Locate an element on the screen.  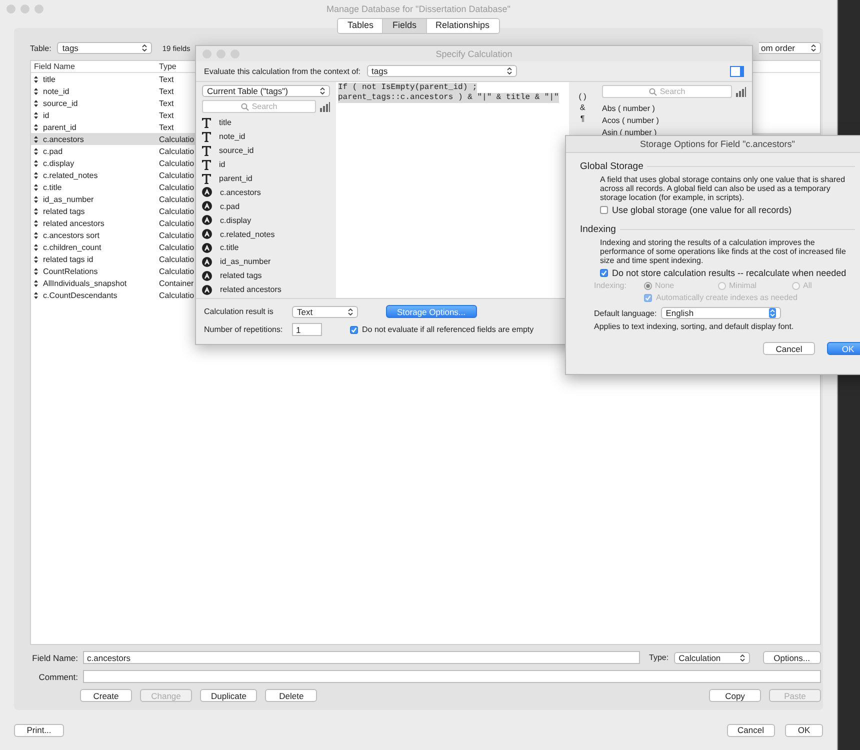
checkbox-label: Do not evaluate if all referenced fields are empty is located at coordinates (448, 329).